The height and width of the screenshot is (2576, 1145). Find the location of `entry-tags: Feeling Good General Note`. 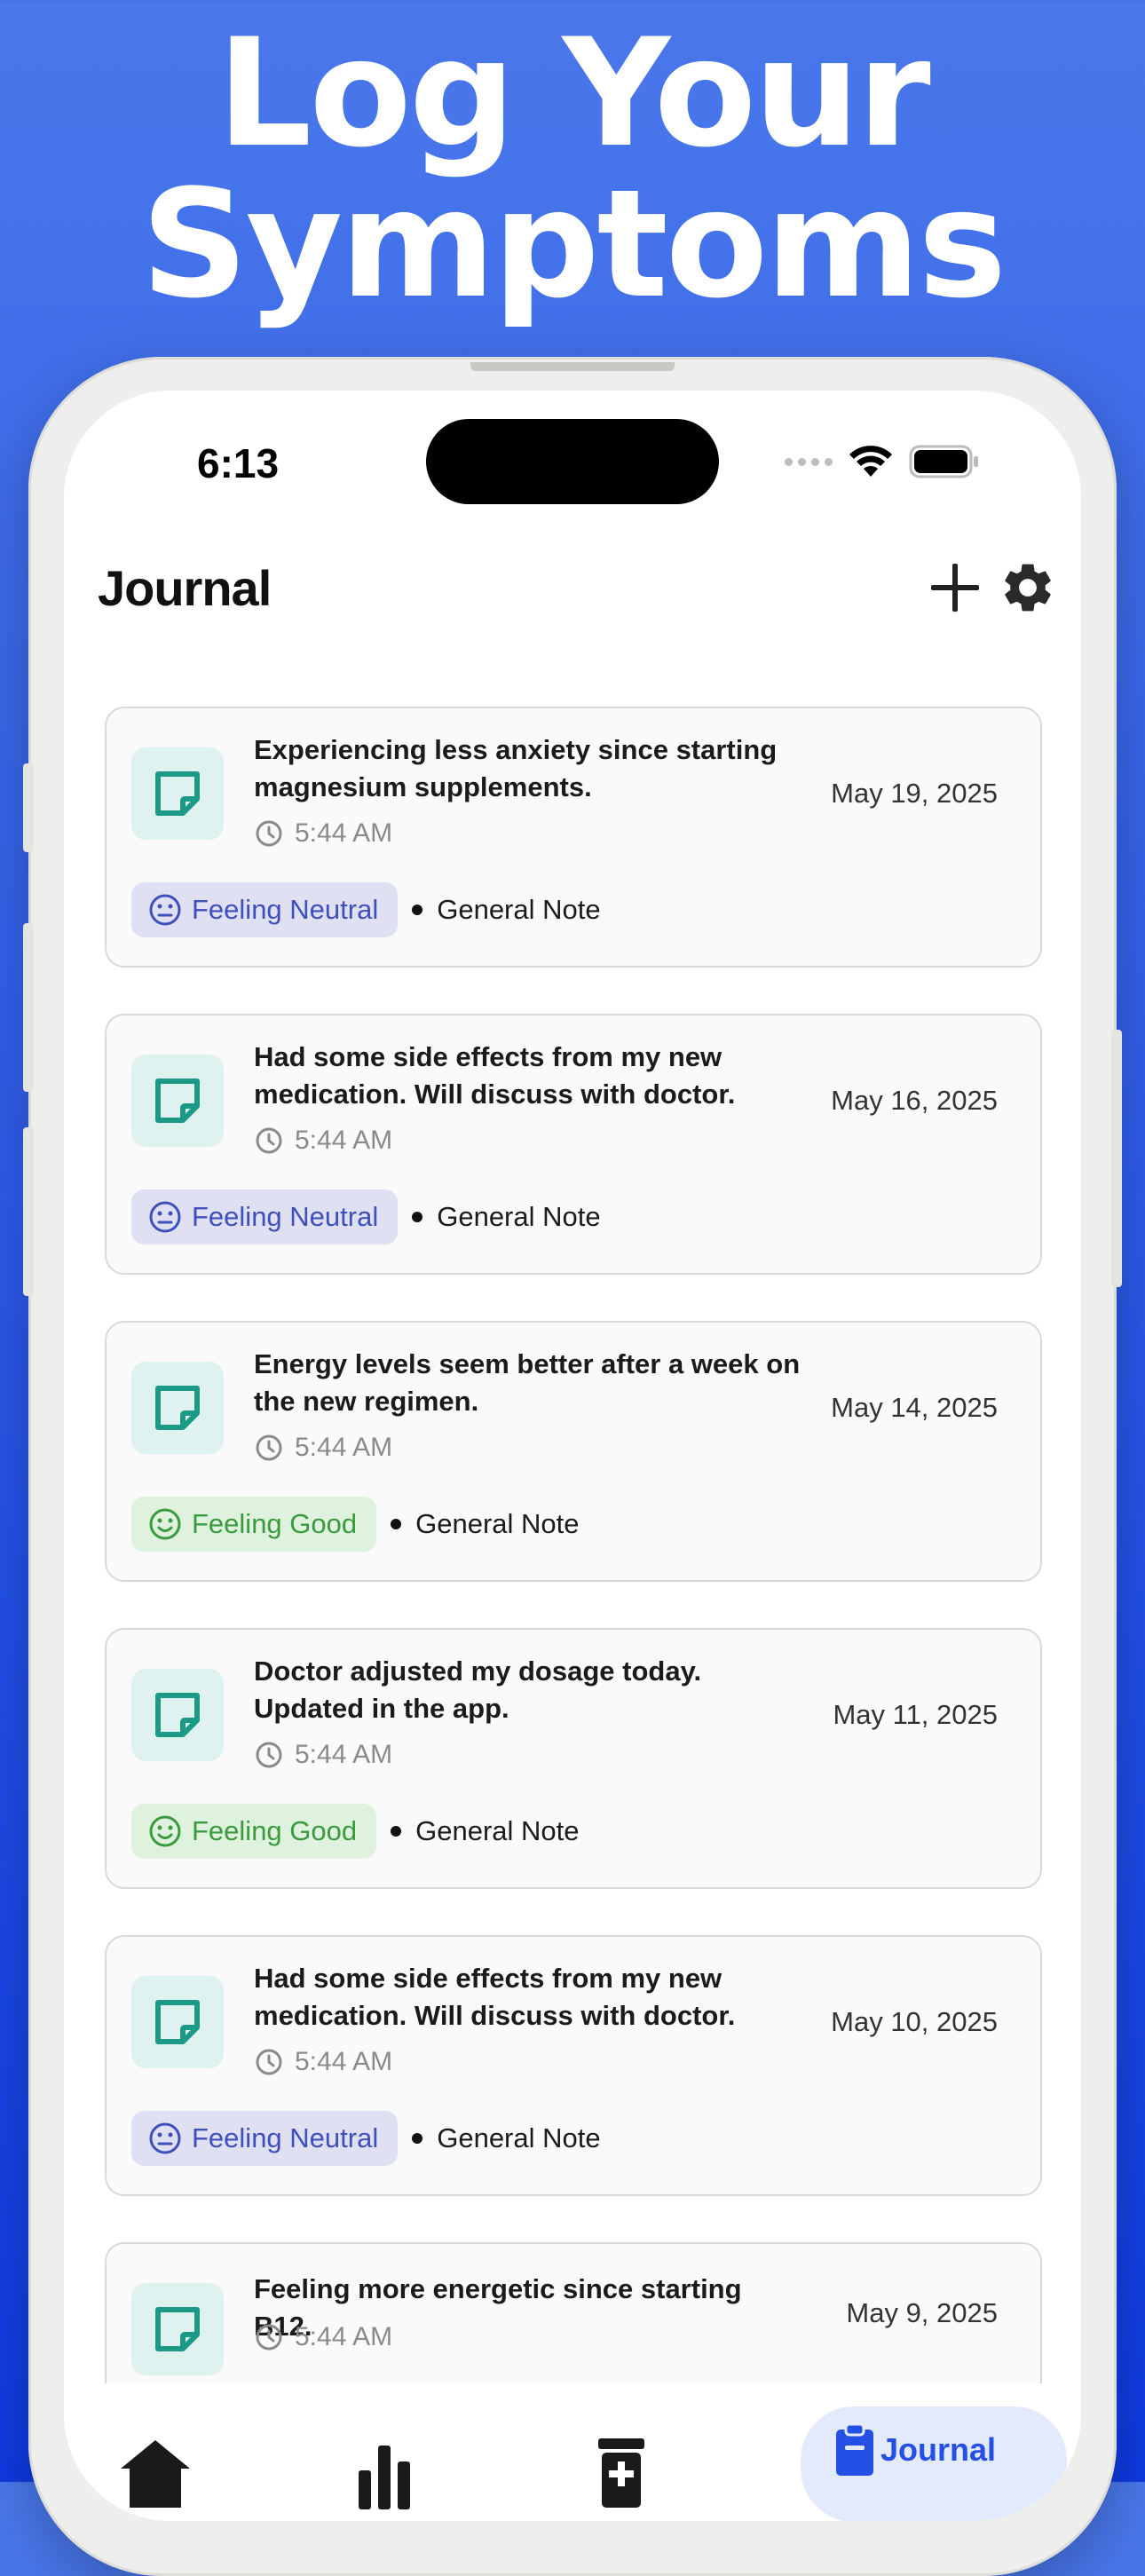

entry-tags: Feeling Good General Note is located at coordinates (355, 1524).